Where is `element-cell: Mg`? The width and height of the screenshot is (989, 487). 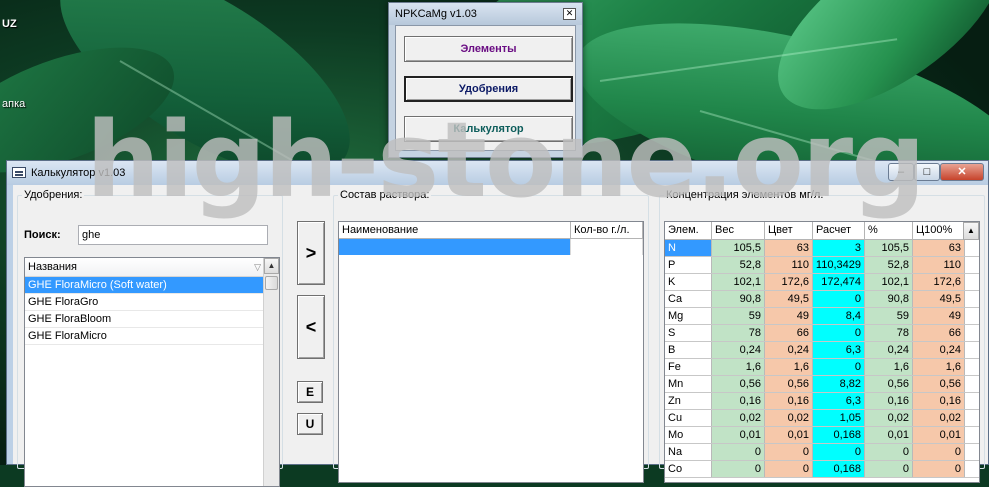 element-cell: Mg is located at coordinates (688, 316).